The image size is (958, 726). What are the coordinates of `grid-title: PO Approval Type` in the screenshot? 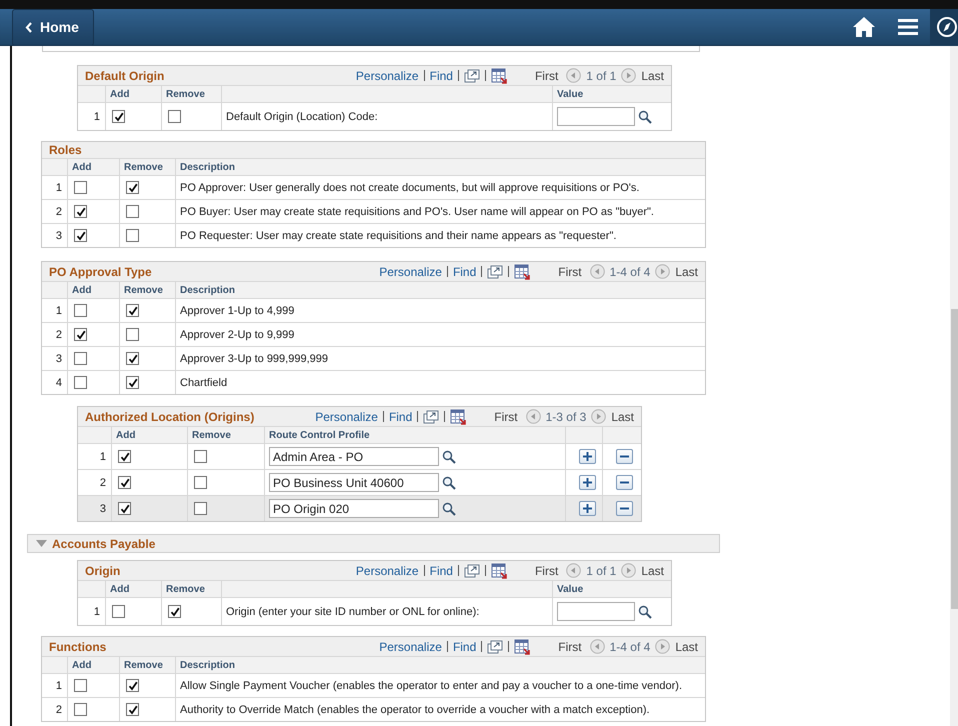 It's located at (100, 271).